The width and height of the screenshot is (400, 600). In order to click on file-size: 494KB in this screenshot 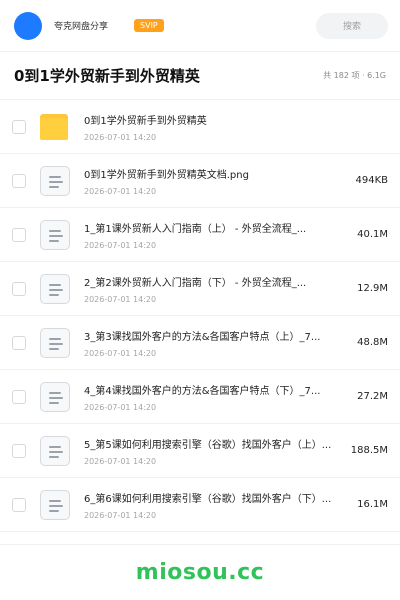, I will do `click(371, 180)`.